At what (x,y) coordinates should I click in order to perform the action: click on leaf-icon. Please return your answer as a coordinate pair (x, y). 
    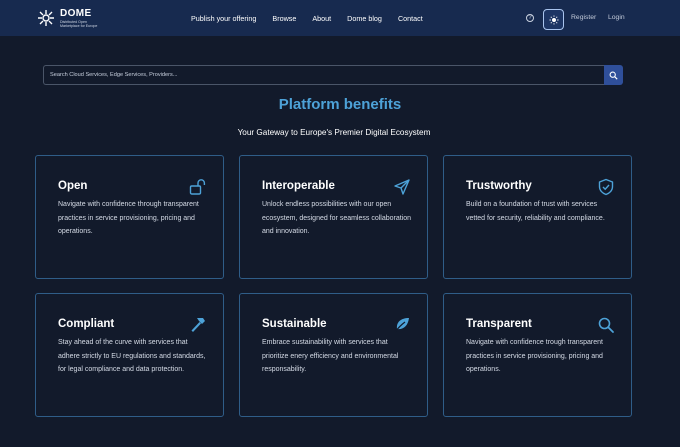
    Looking at the image, I should click on (401, 325).